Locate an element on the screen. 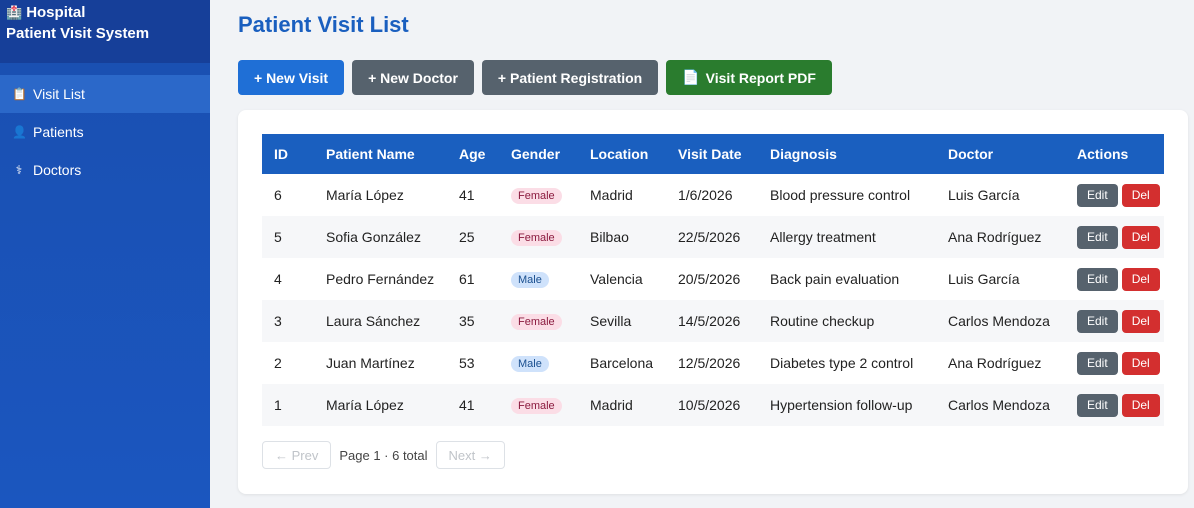  visit-report-pdf-button: 📄 Visit Report PDF is located at coordinates (749, 77).